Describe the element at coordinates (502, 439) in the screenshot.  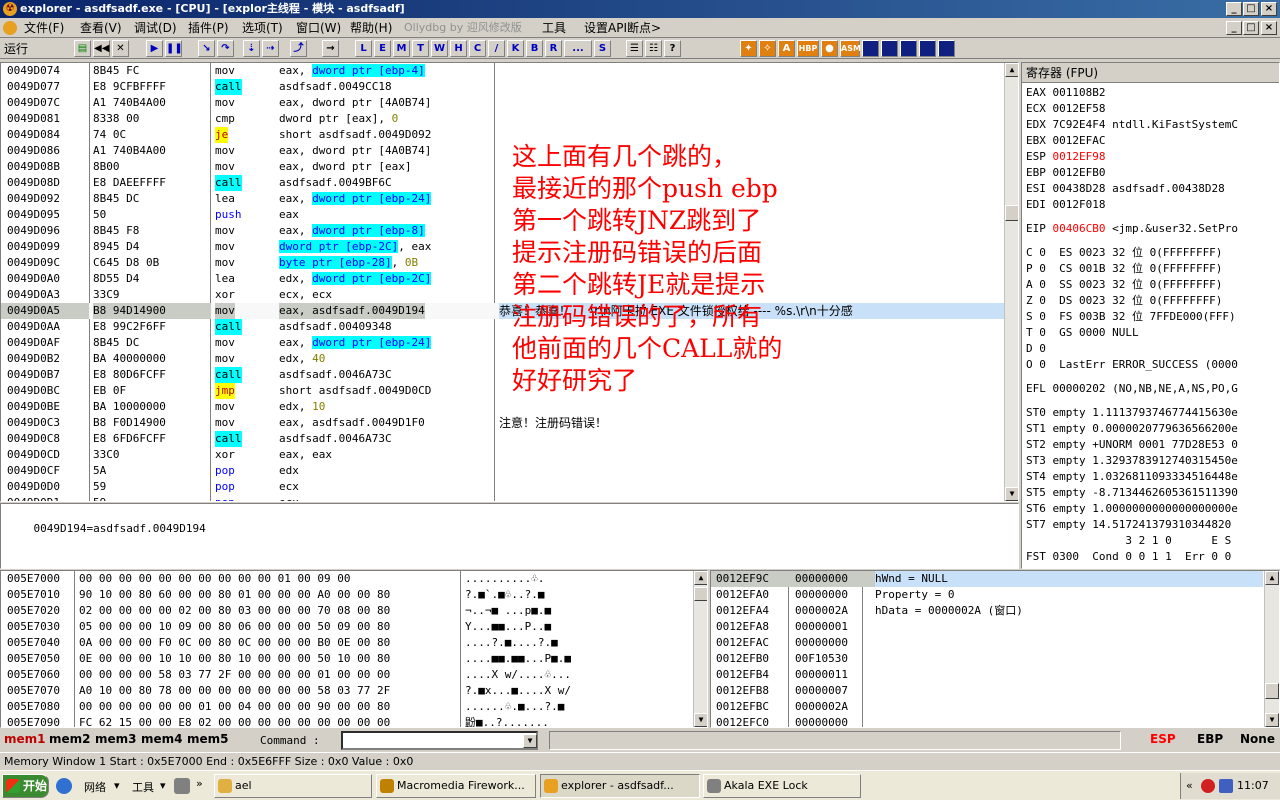
I see `disasm-row: 0049D0C8 E8 6FD6FCFF call asdfsadf.0046A73C` at that location.